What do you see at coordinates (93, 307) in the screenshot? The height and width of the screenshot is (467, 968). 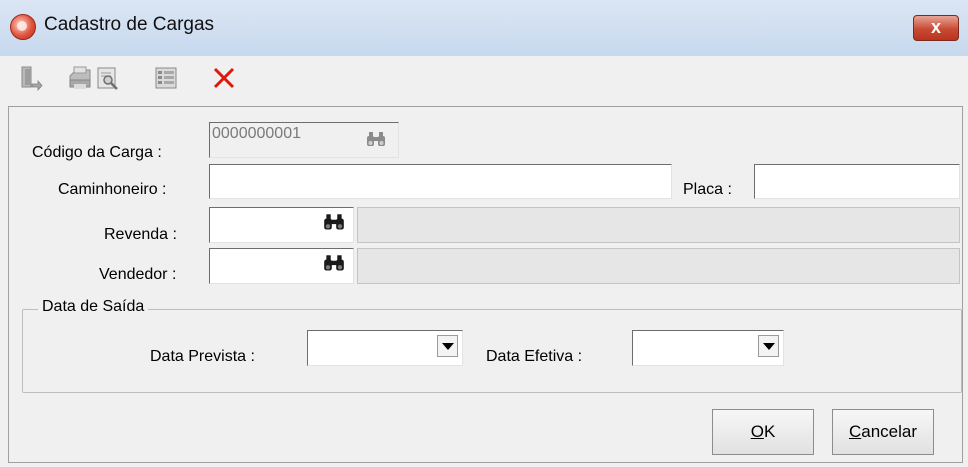 I see `data-saida-legend: Data de Saída` at bounding box center [93, 307].